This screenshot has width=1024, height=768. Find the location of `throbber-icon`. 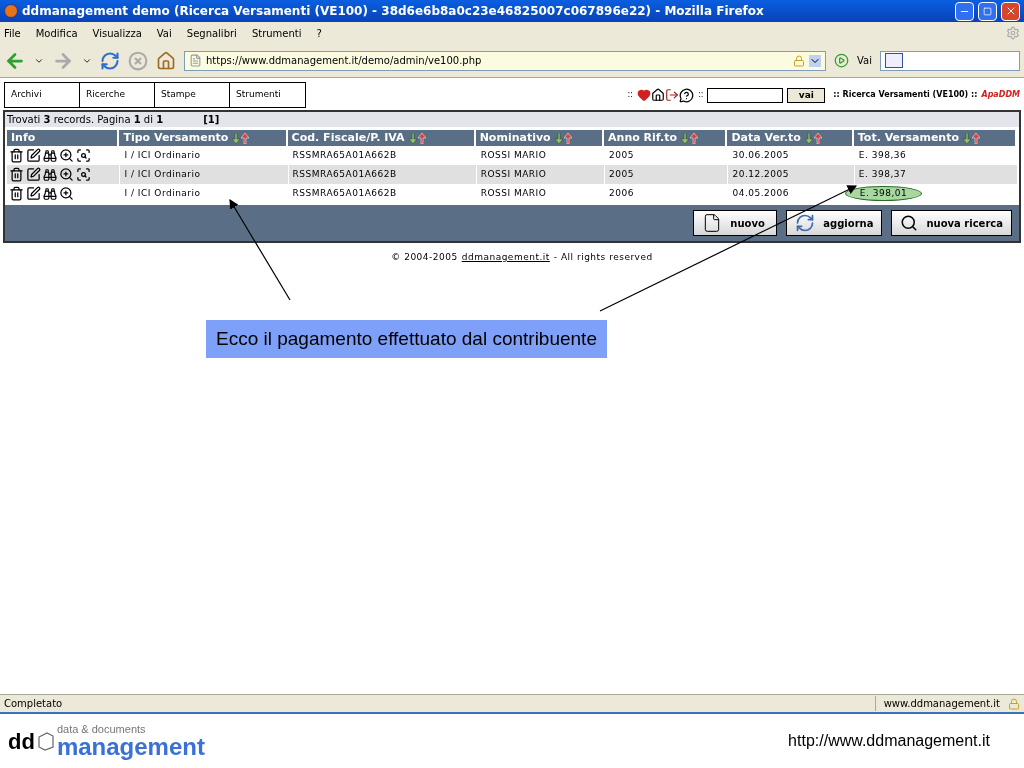

throbber-icon is located at coordinates (1013, 33).